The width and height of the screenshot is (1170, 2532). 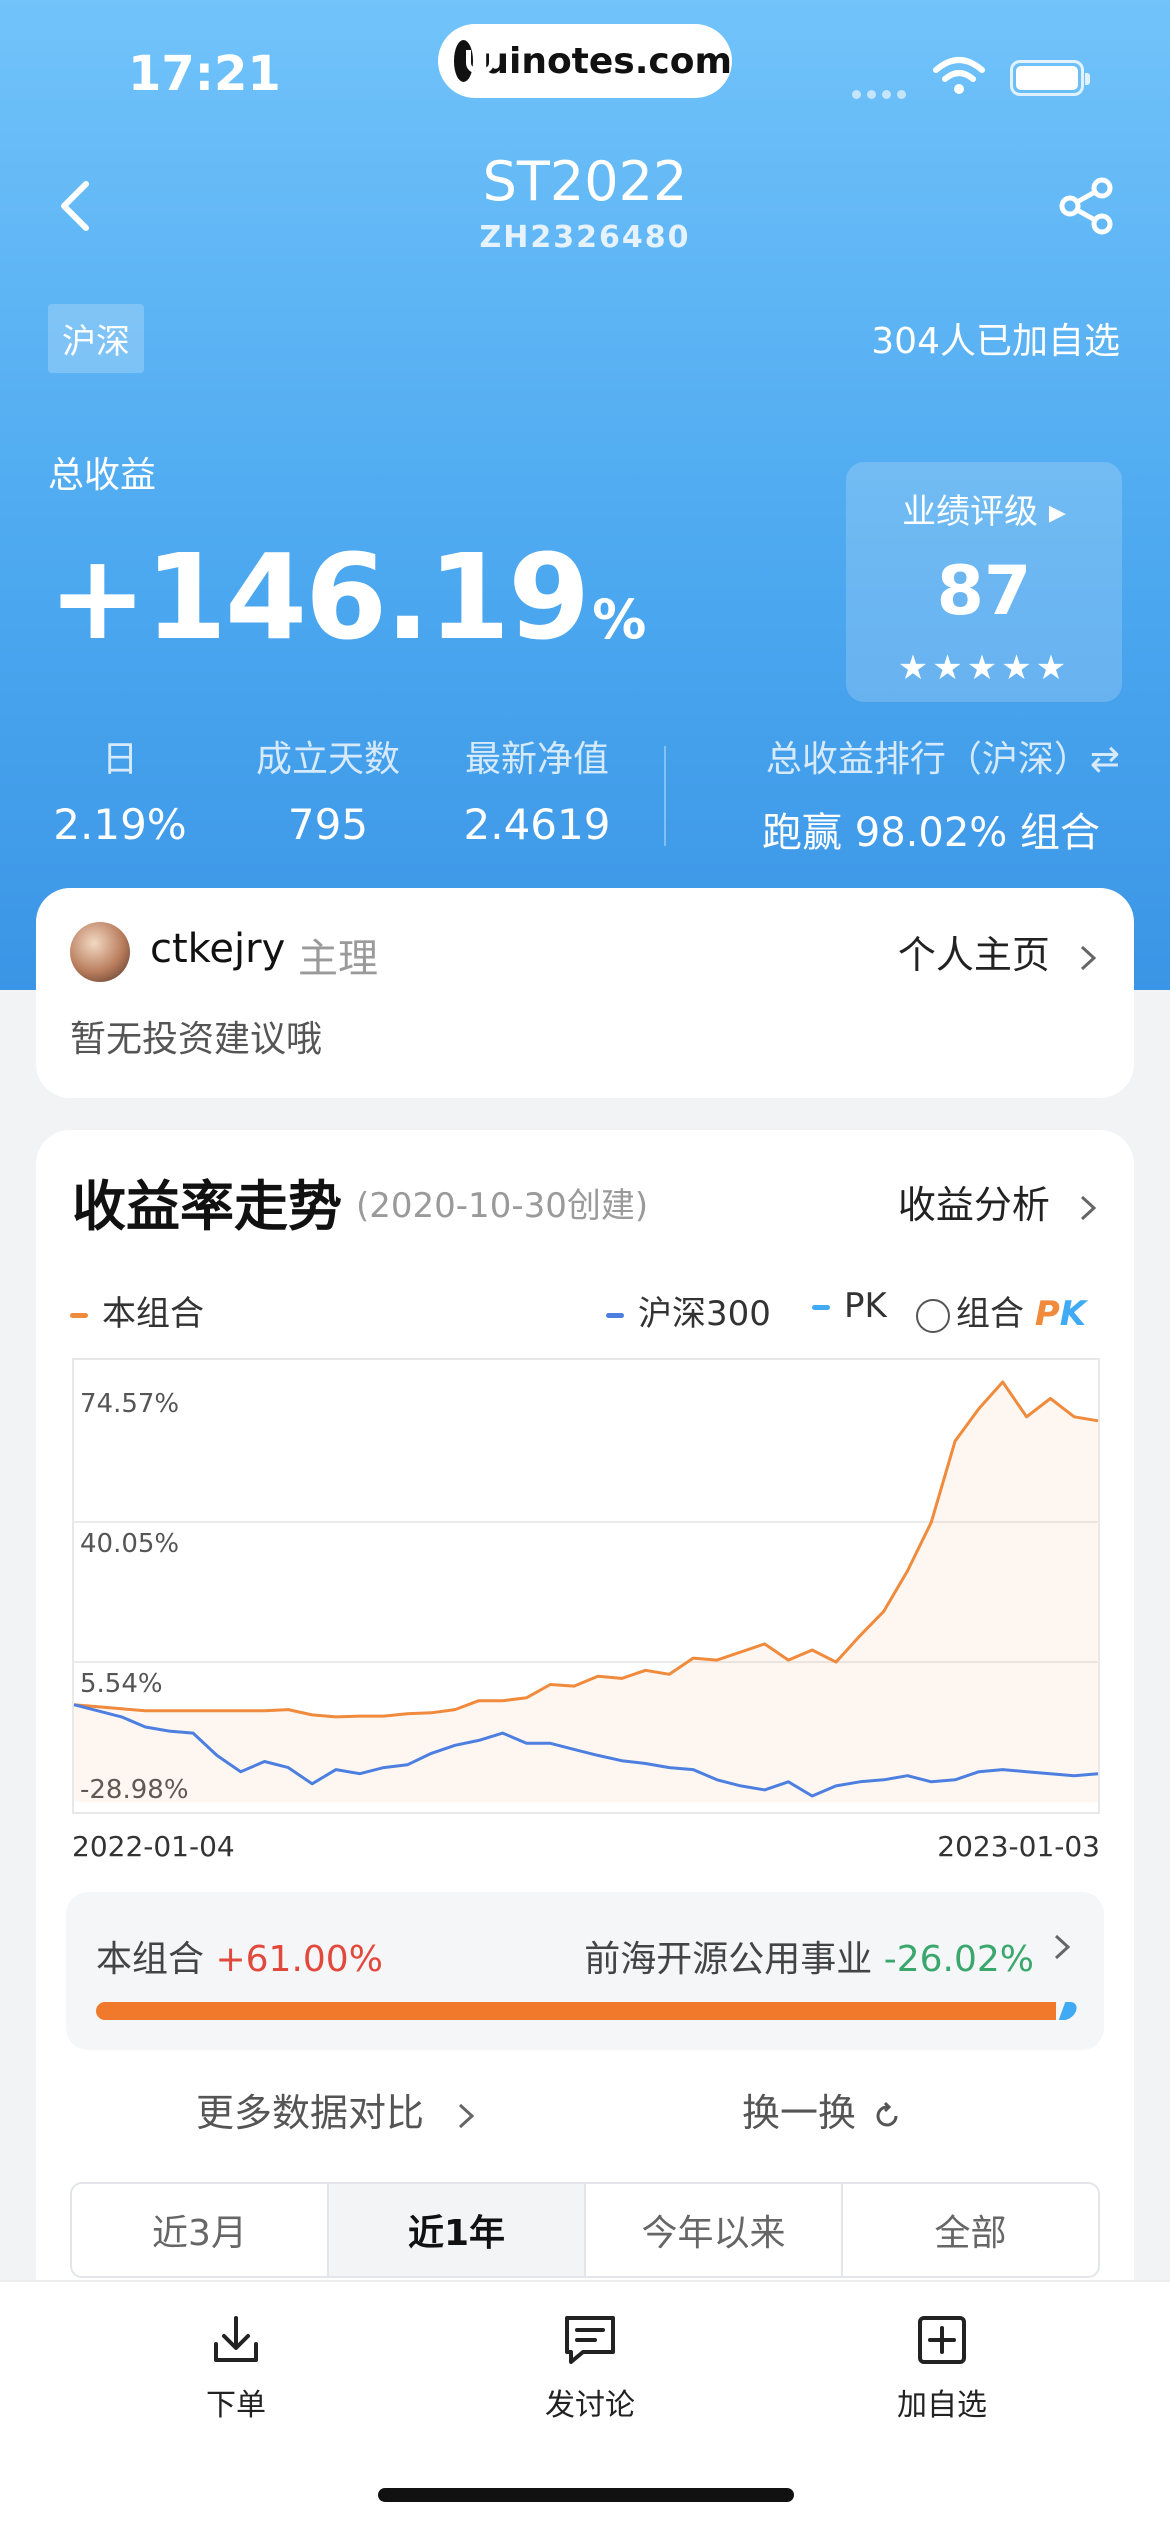 What do you see at coordinates (1050, 78) in the screenshot?
I see `battery-icon` at bounding box center [1050, 78].